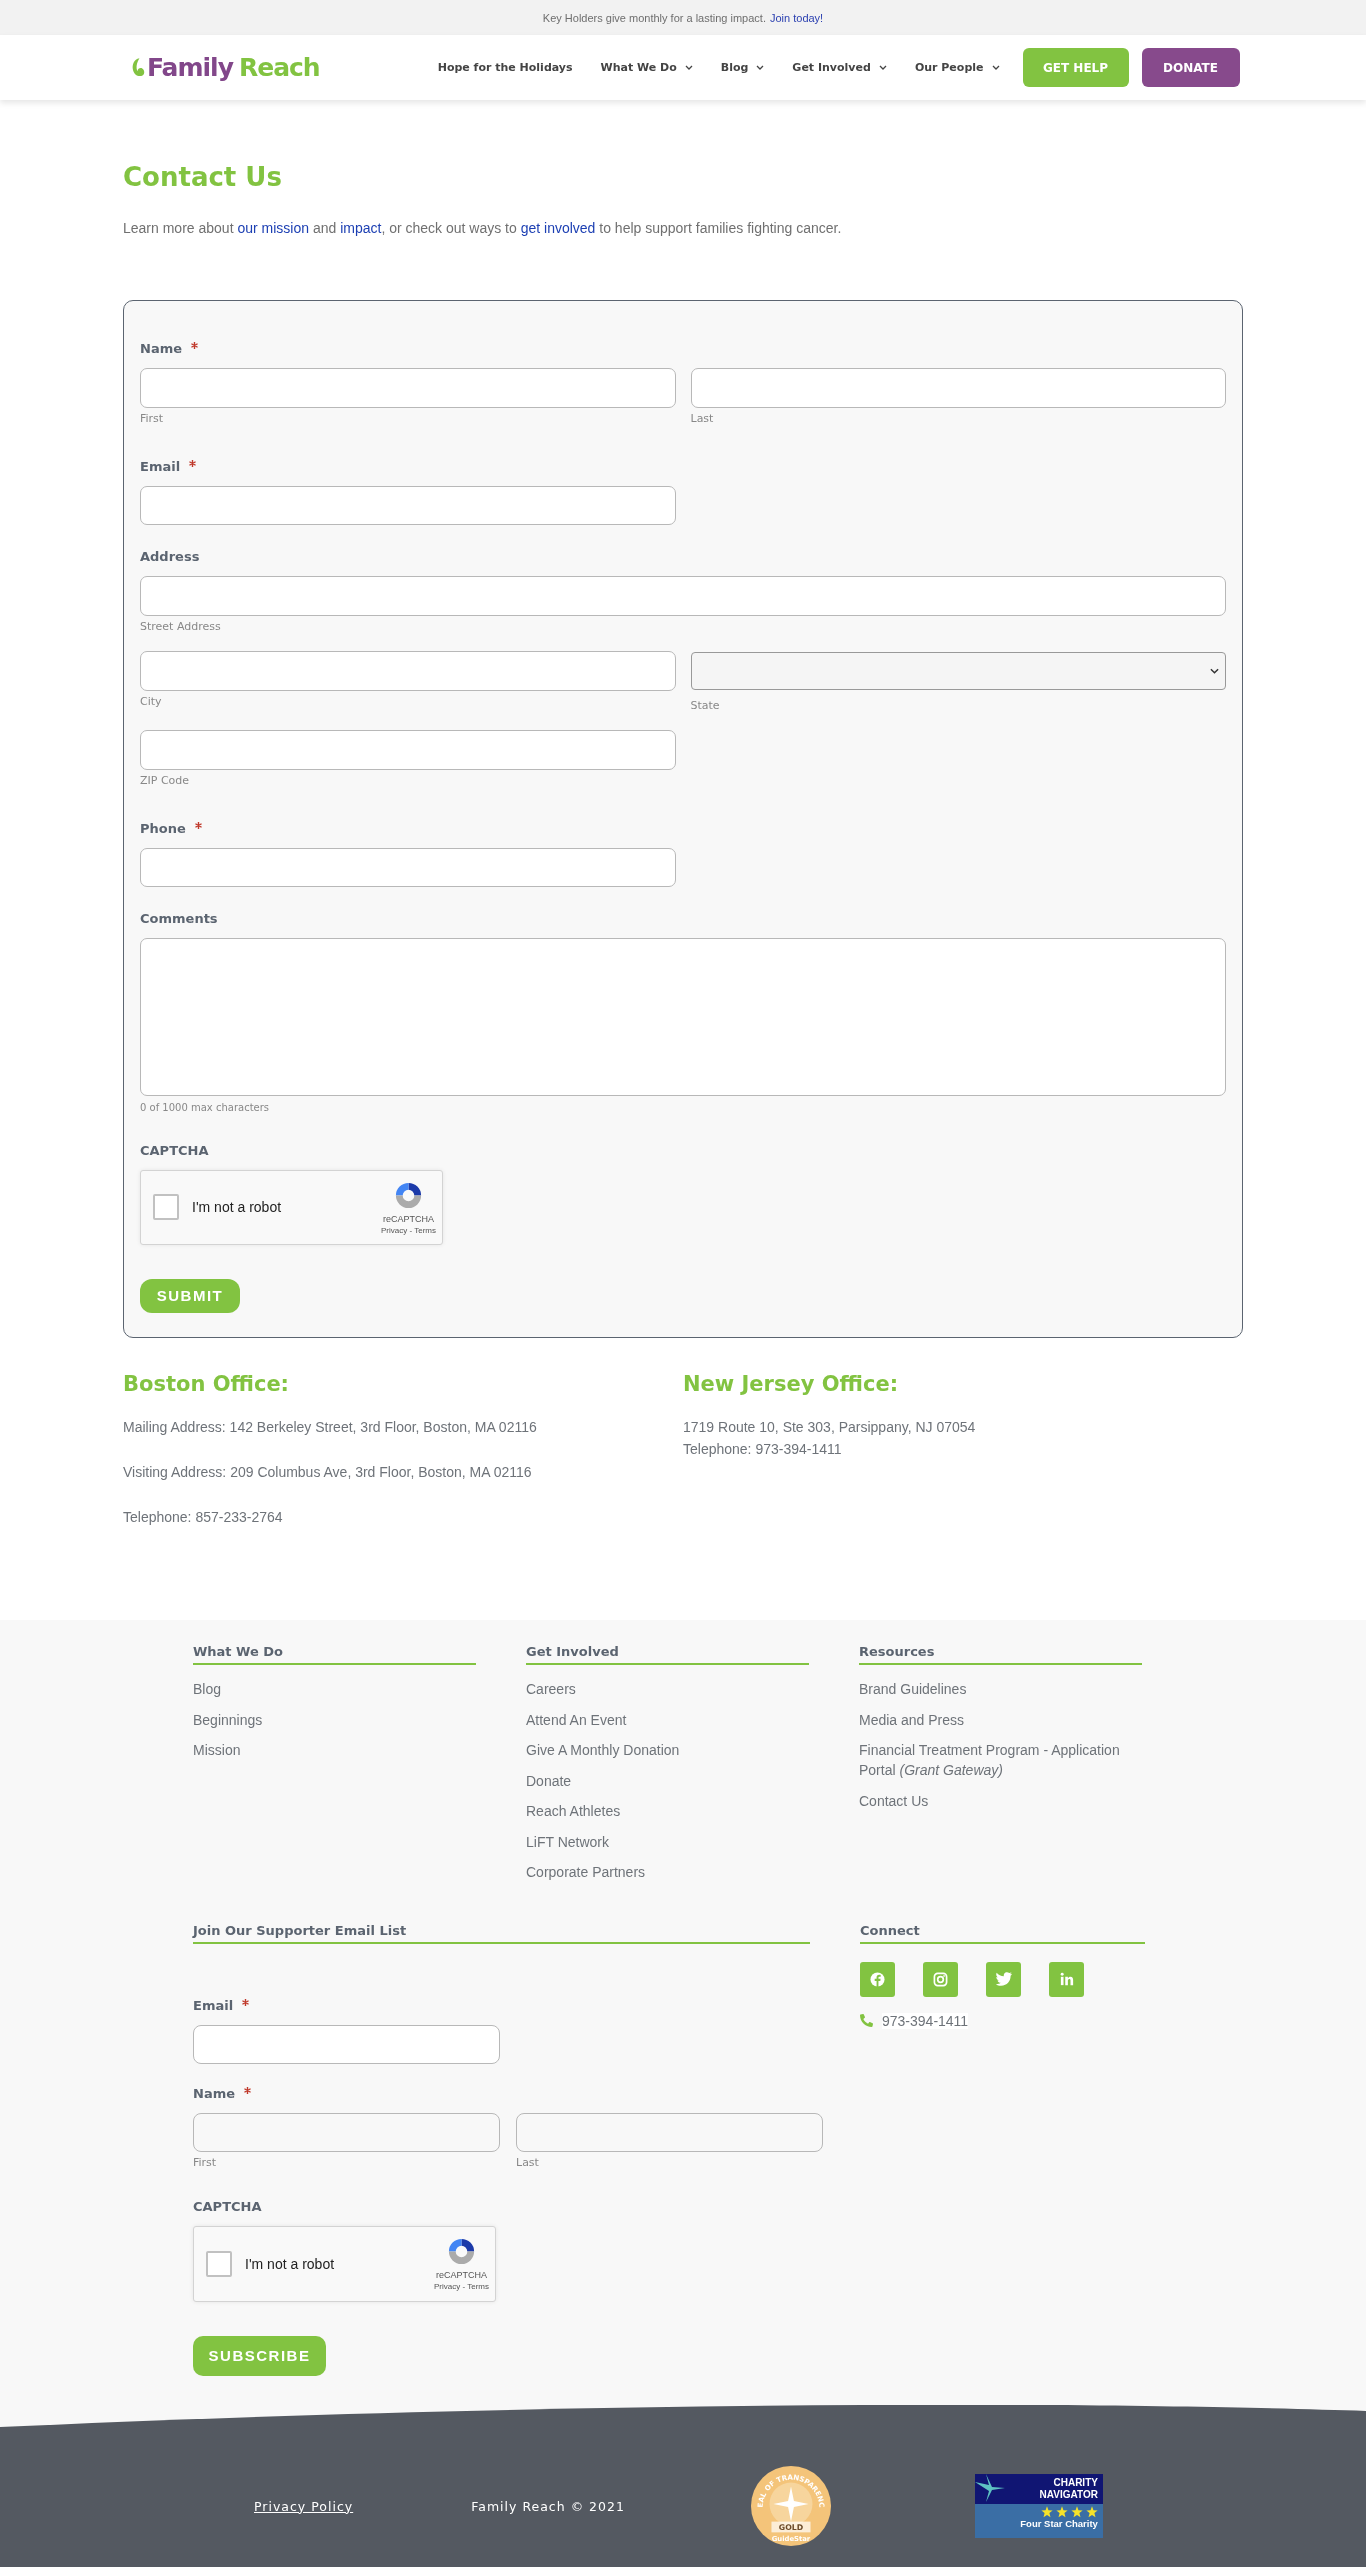 This screenshot has width=1366, height=2567. I want to click on phone-number: 973-394-1411, so click(925, 2020).